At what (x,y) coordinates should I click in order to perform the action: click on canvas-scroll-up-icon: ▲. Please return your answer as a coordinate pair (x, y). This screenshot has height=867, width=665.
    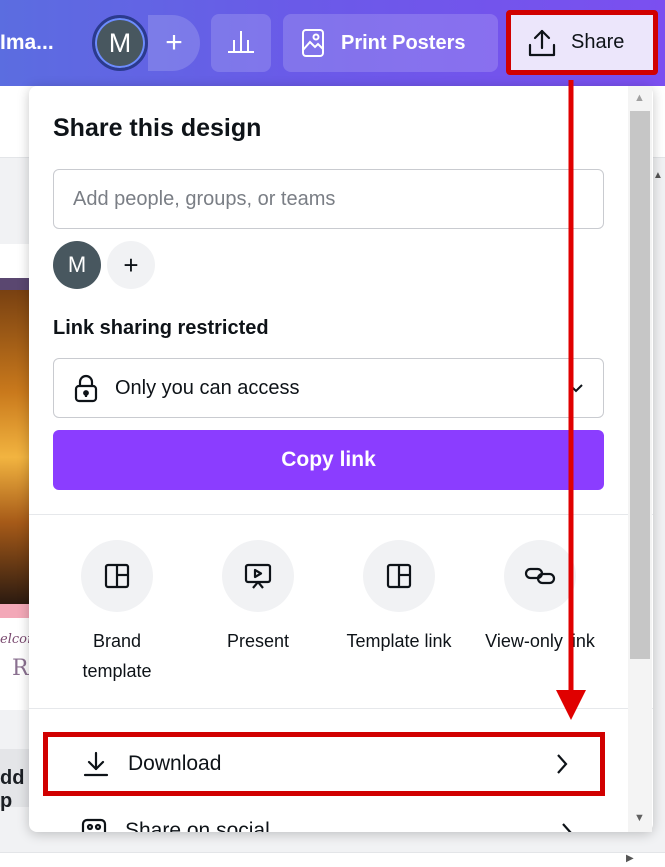
    Looking at the image, I should click on (658, 175).